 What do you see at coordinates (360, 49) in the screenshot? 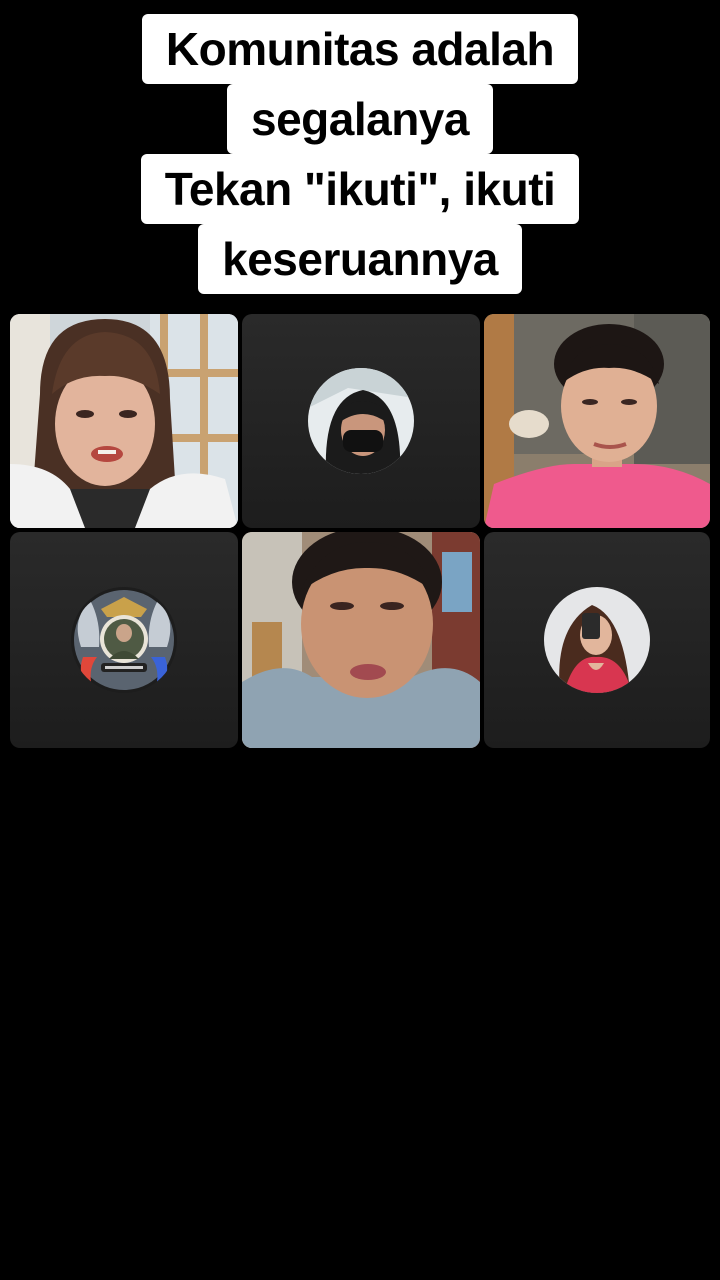
I see `caption-line-1: Komunitas adalah` at bounding box center [360, 49].